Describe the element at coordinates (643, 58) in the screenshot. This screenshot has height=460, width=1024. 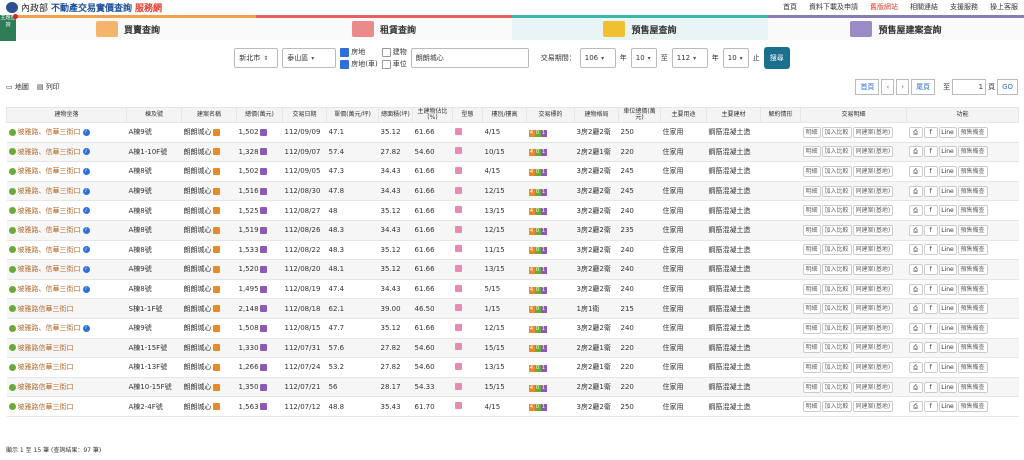
I see `start-month-select: 10 ▾` at that location.